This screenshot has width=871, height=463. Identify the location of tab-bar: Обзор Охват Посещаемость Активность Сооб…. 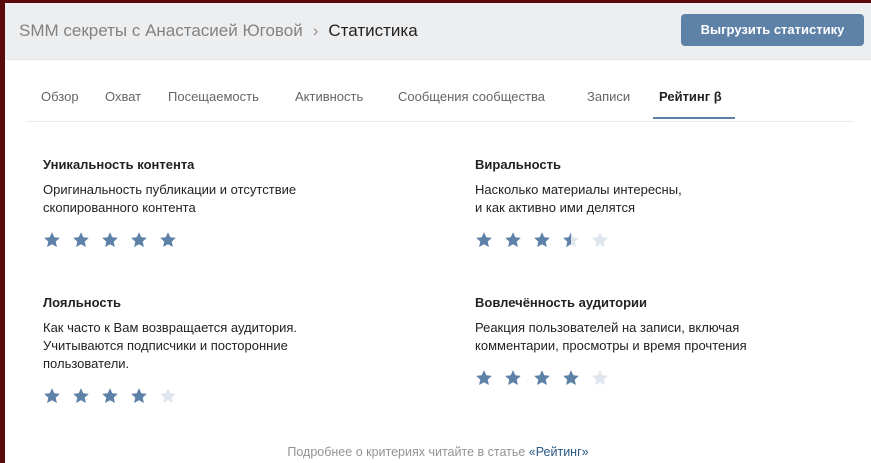
(440, 90).